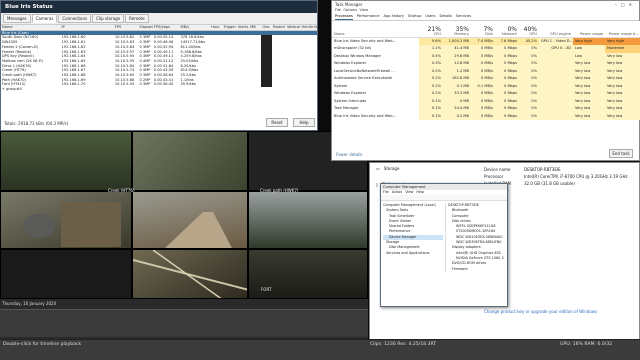 The width and height of the screenshot is (640, 360). What do you see at coordinates (375, 29) in the screenshot?
I see `tm-col-header: Name` at bounding box center [375, 29].